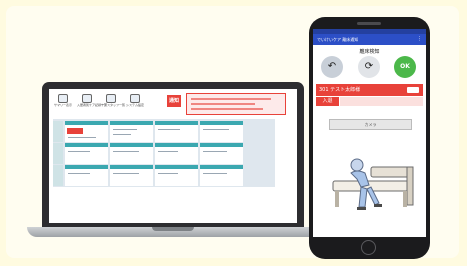 This screenshot has width=467, height=266. Describe the element at coordinates (111, 98) in the screenshot. I see `group-icon` at that location.